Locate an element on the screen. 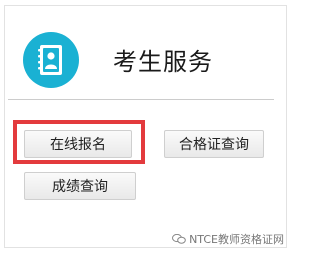  watermark-text: NTCE教师资格证网 is located at coordinates (236, 239).